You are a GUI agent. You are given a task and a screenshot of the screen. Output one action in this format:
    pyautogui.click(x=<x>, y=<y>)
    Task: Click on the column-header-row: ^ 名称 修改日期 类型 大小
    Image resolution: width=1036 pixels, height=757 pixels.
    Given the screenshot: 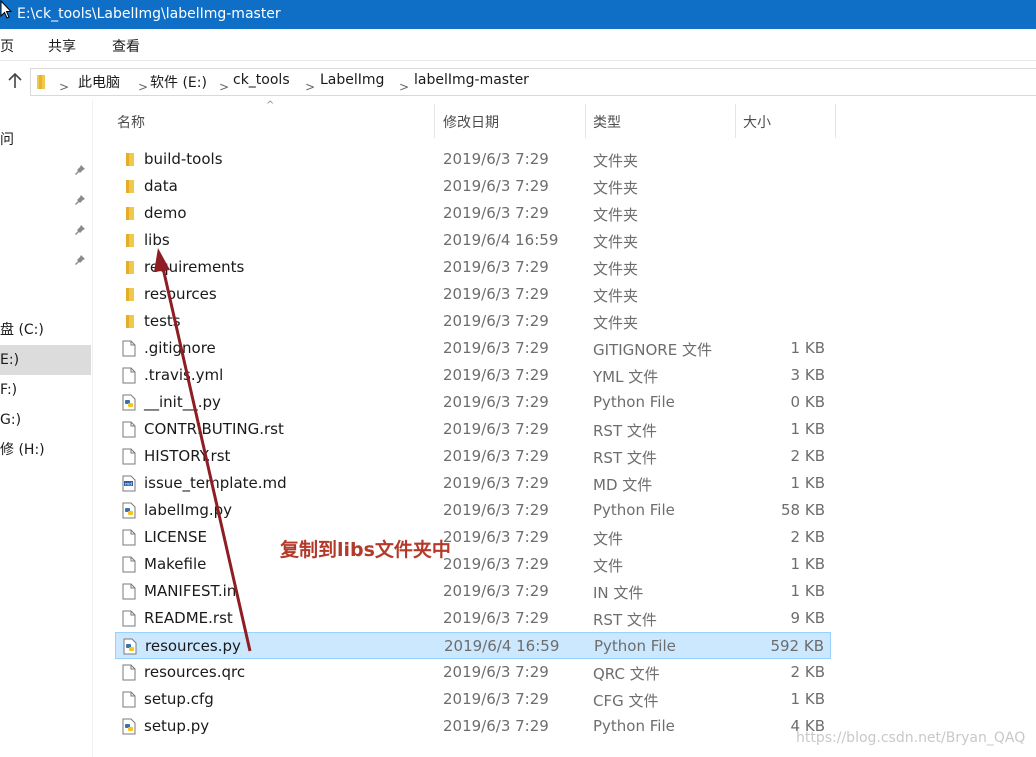 What is the action you would take?
    pyautogui.click(x=472, y=119)
    